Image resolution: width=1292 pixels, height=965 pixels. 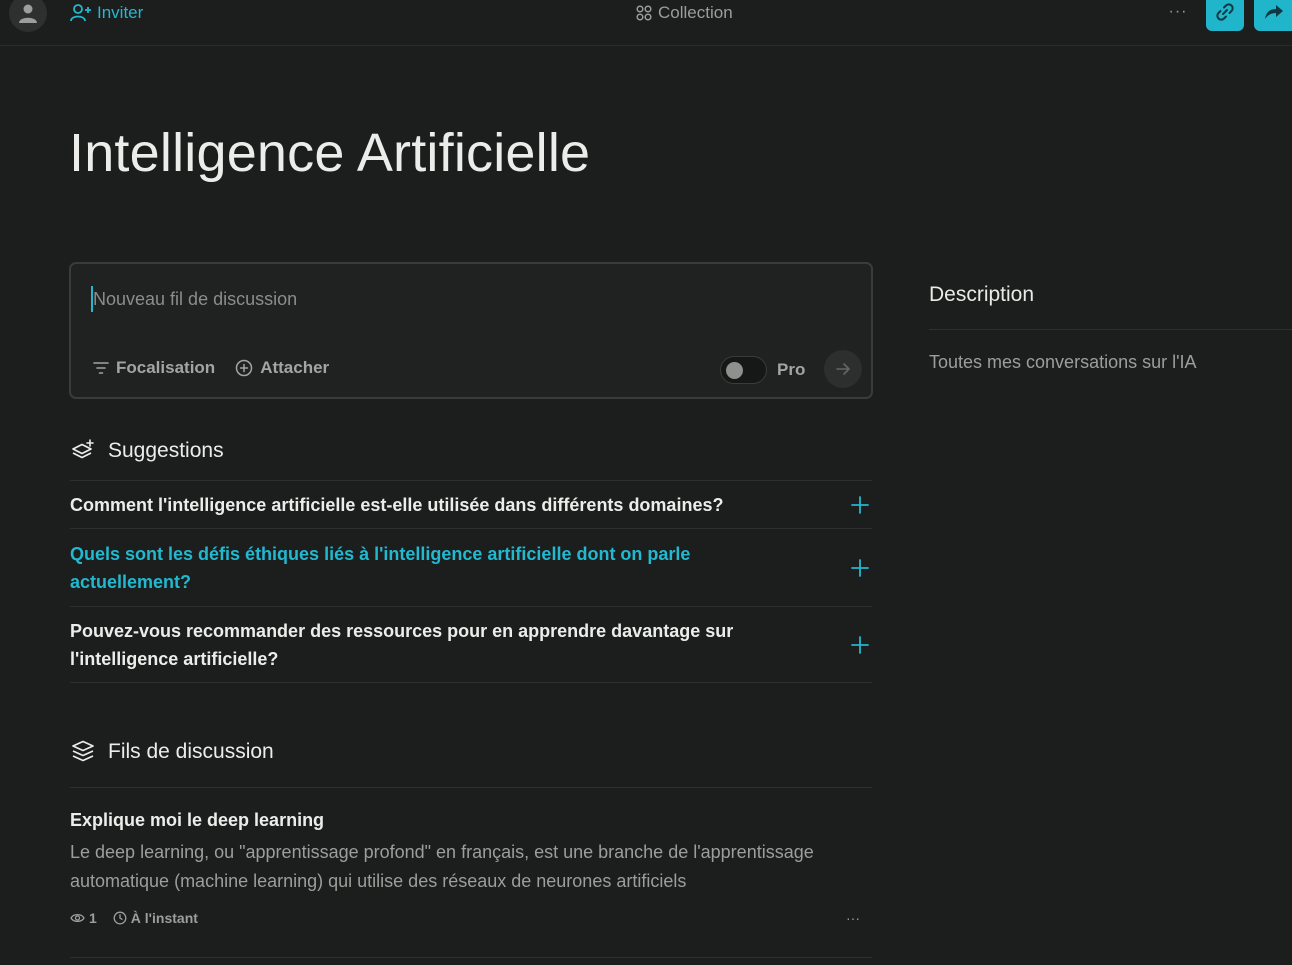 What do you see at coordinates (120, 918) in the screenshot?
I see `clock-icon` at bounding box center [120, 918].